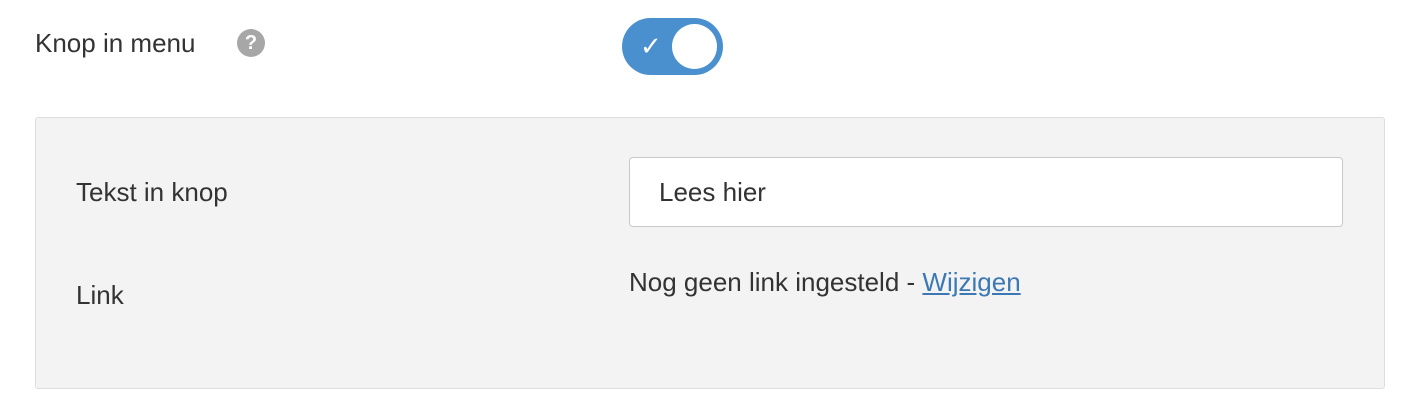  I want to click on link-status-text: Nog geen link ingesteld -, so click(772, 282).